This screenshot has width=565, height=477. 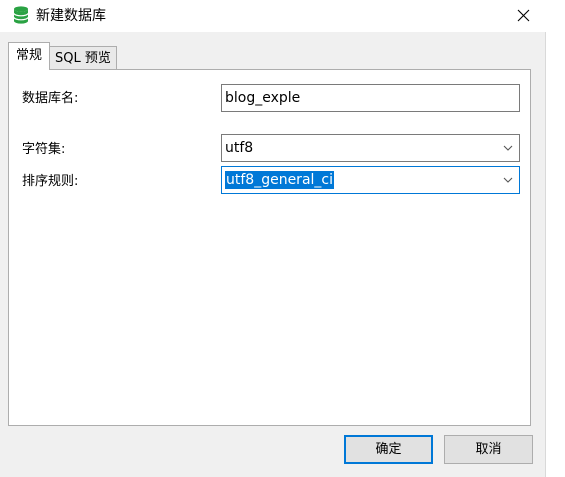 I want to click on title-bar: 新建数据库, so click(x=273, y=16).